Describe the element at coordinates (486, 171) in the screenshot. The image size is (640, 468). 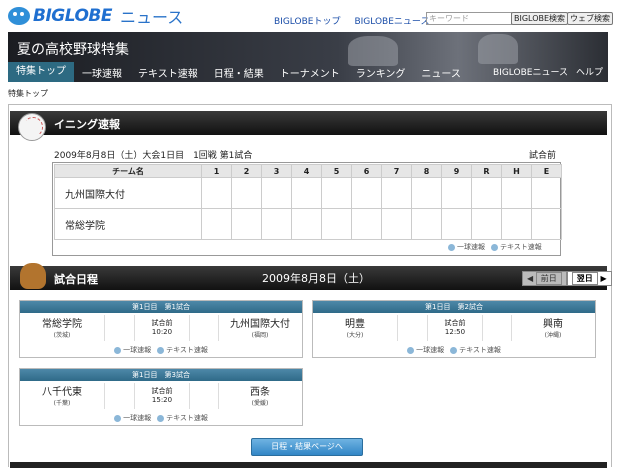
I see `col-runs: R` at that location.